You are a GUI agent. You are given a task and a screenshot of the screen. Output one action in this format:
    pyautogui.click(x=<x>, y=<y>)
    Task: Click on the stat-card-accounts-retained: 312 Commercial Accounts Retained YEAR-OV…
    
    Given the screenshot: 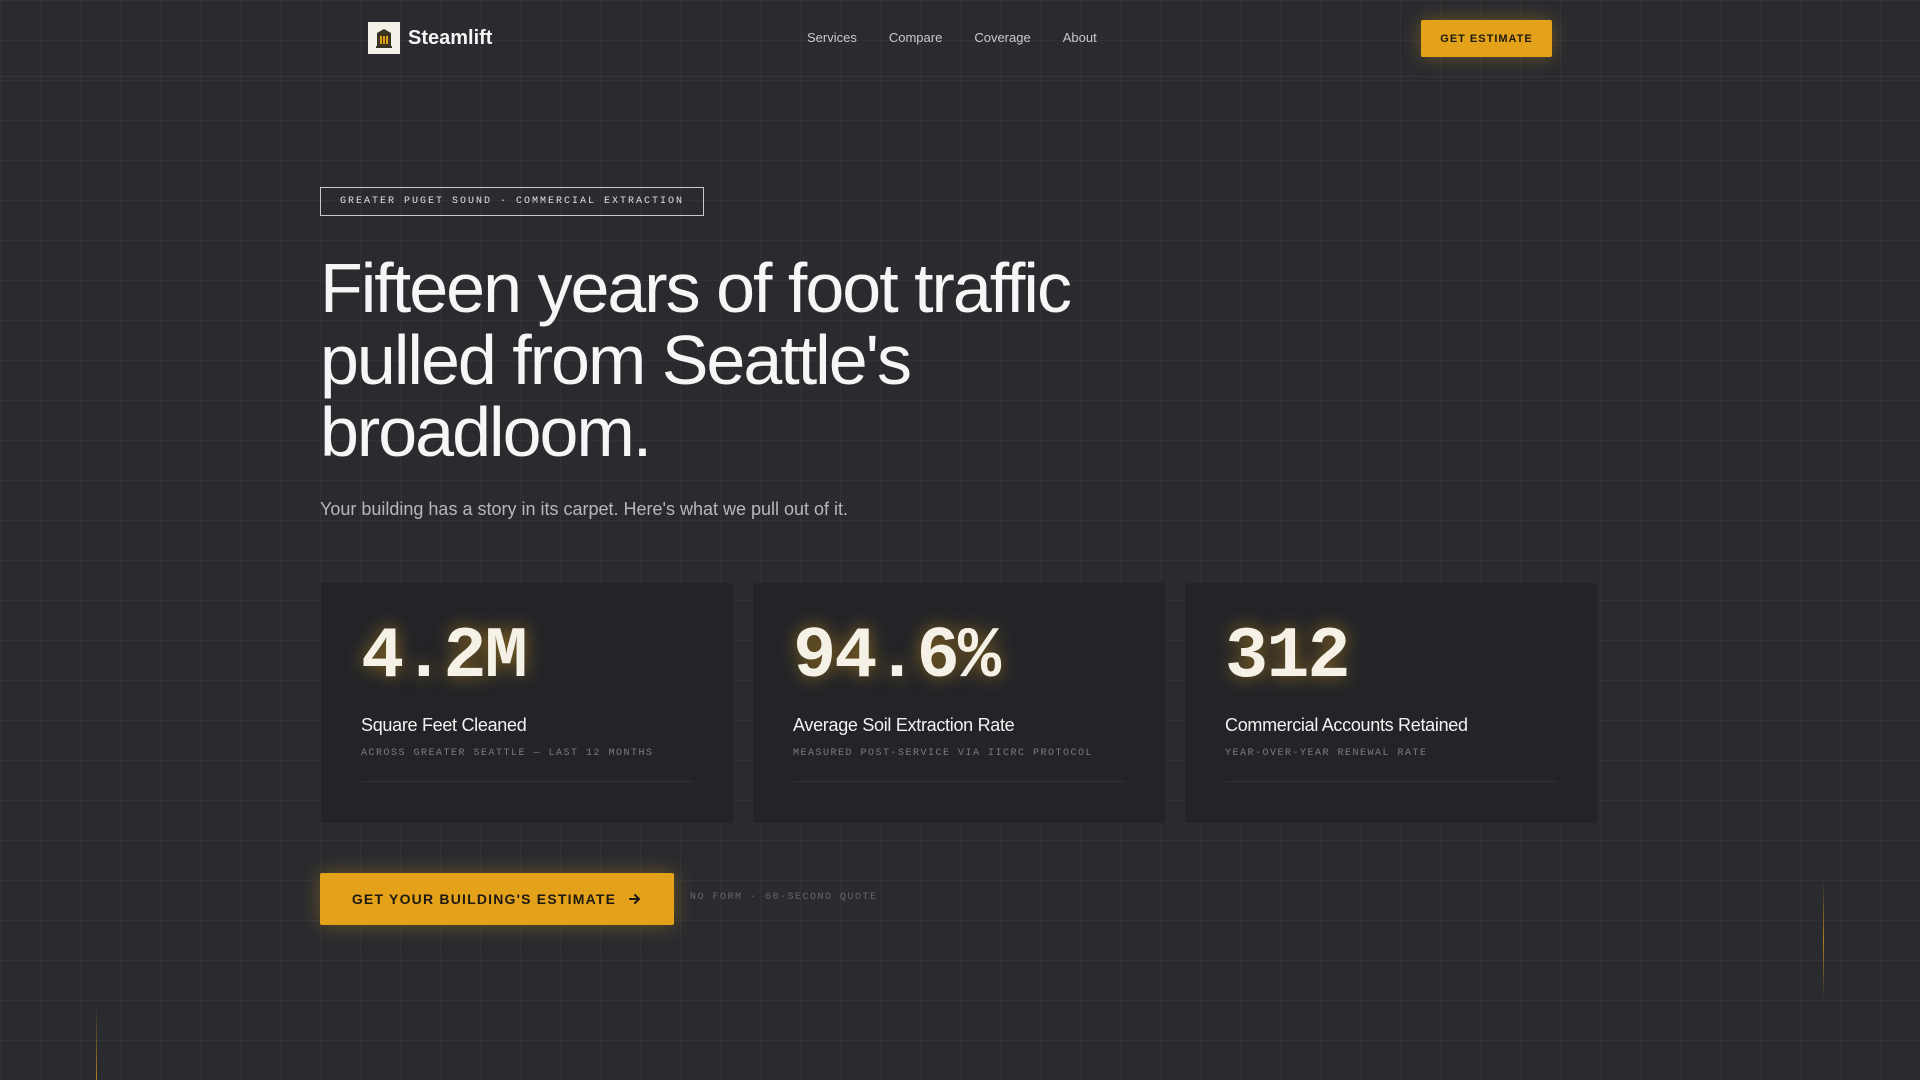 What is the action you would take?
    pyautogui.click(x=1391, y=703)
    